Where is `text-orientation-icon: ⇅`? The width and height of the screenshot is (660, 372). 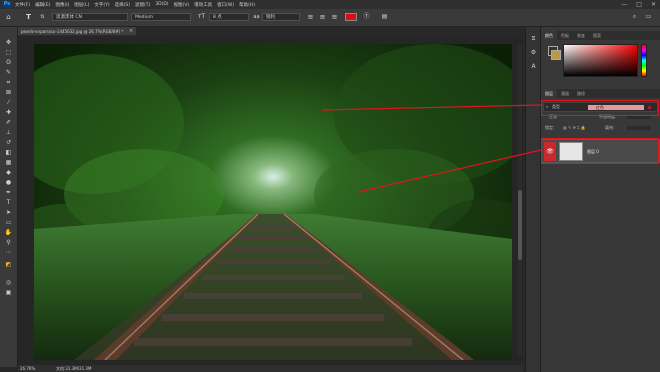 text-orientation-icon: ⇅ is located at coordinates (42, 17).